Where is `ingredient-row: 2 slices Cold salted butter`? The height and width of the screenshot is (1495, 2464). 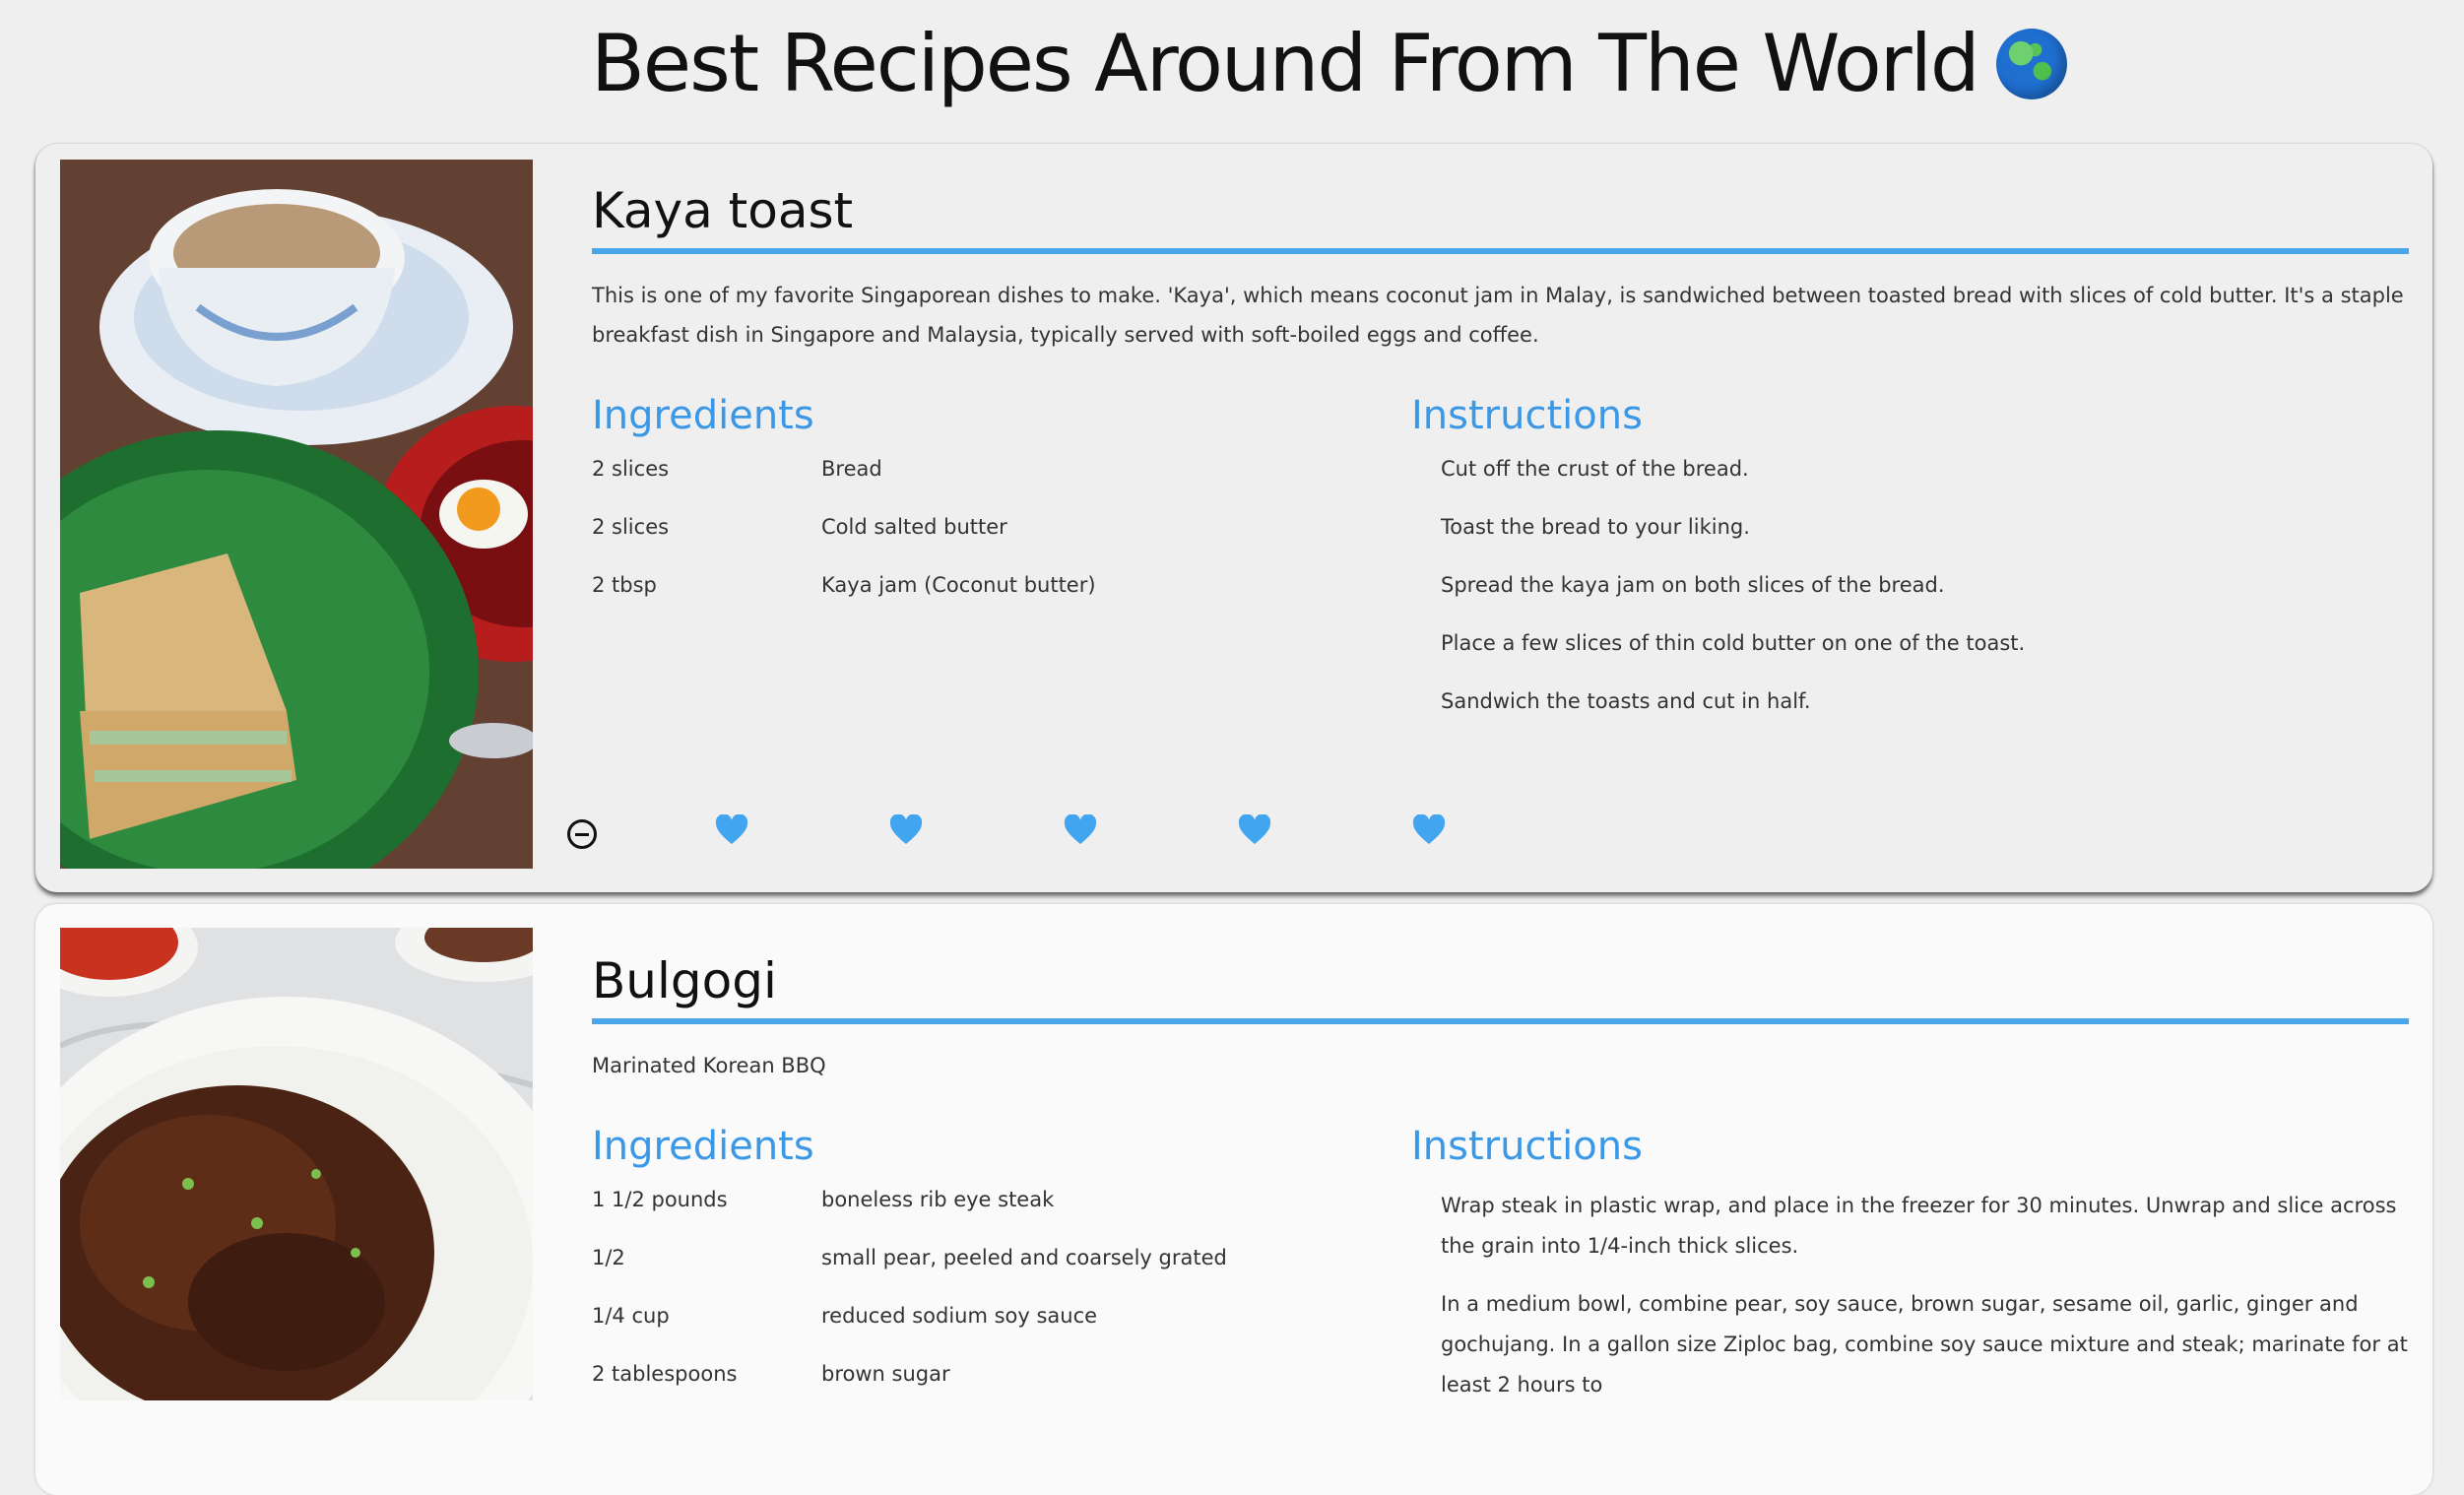
ingredient-row: 2 slices Cold salted butter is located at coordinates (986, 527).